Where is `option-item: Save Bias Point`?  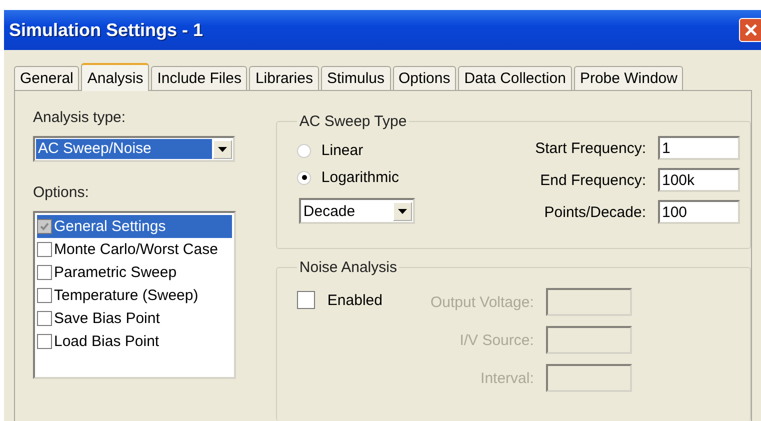 option-item: Save Bias Point is located at coordinates (134, 318).